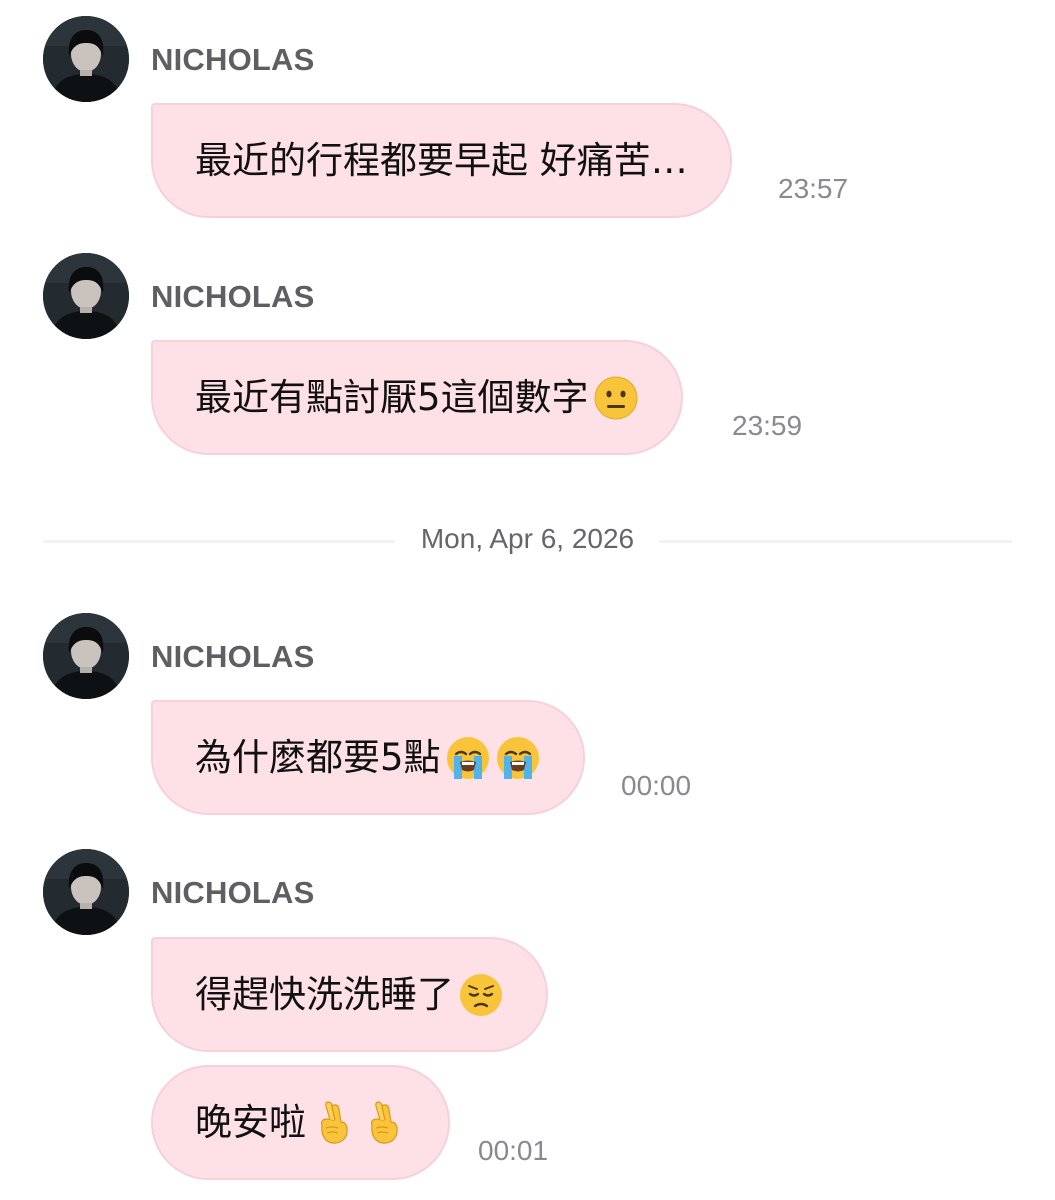 This screenshot has width=1055, height=1200. Describe the element at coordinates (767, 425) in the screenshot. I see `message-timestamp: 23:59` at that location.